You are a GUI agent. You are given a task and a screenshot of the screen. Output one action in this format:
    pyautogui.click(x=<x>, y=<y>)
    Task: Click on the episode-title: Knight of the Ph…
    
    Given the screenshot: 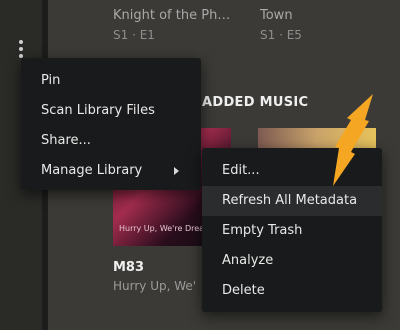 What is the action you would take?
    pyautogui.click(x=171, y=15)
    